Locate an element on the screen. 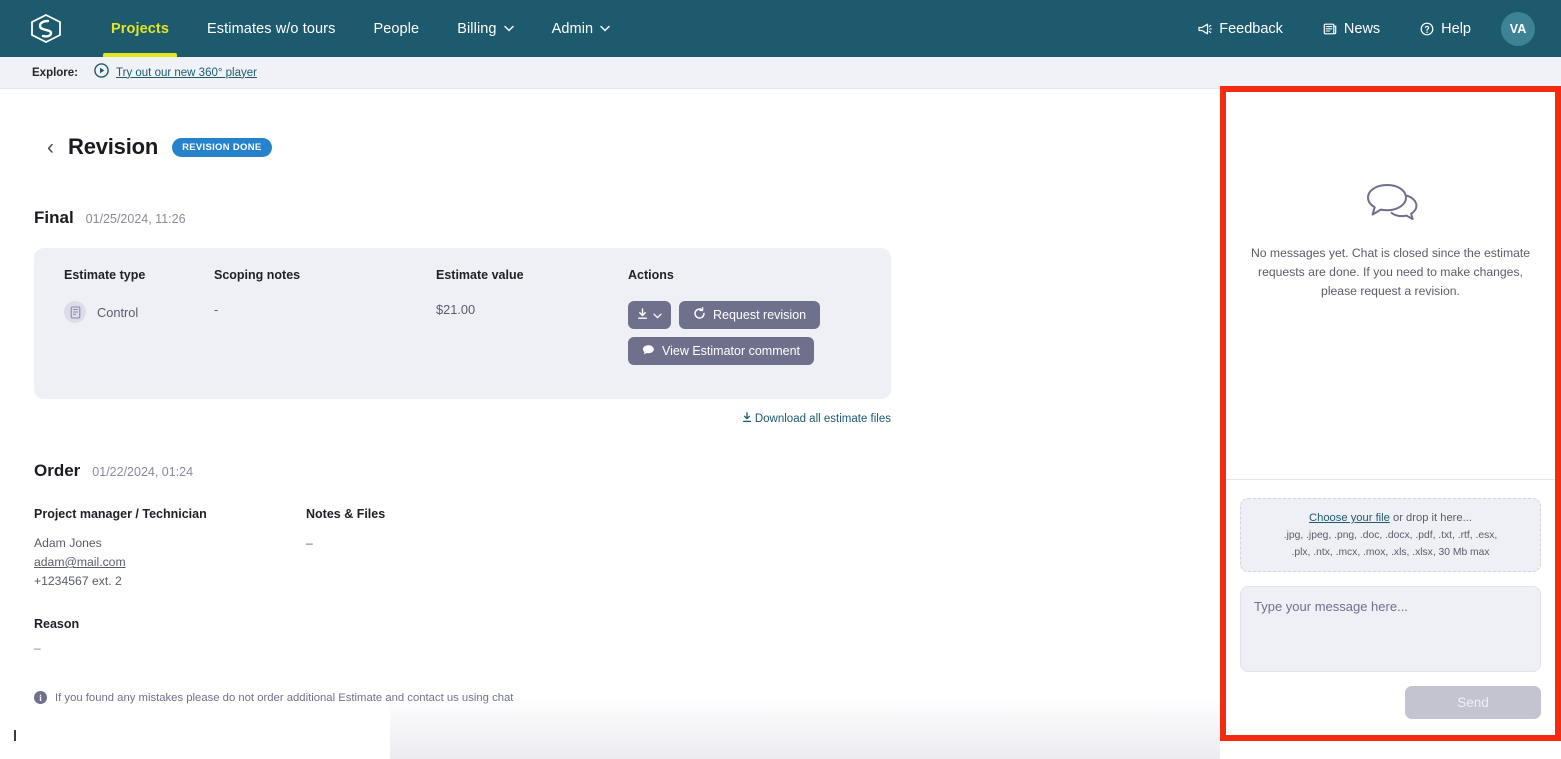 The height and width of the screenshot is (759, 1561). project-manager-phone: +1234567 ext. 2 is located at coordinates (78, 581).